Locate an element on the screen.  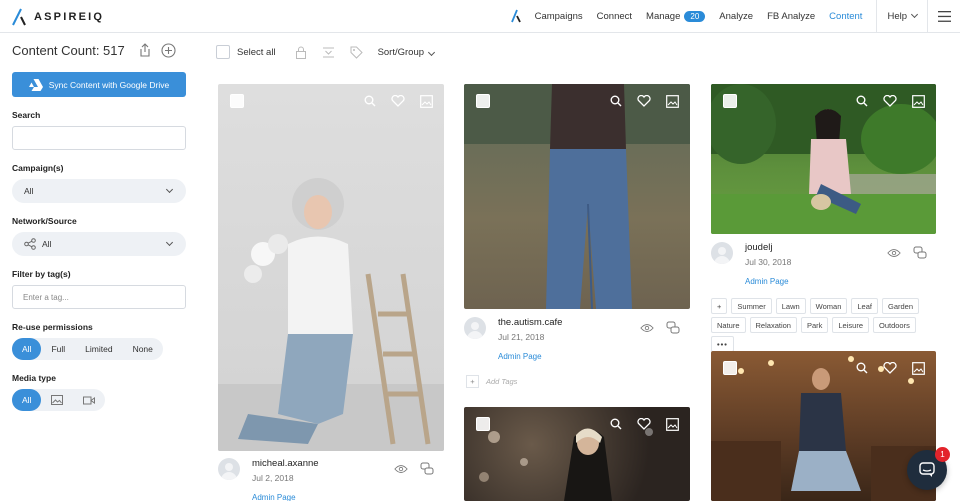
media-option-video-icon is located at coordinates (89, 400).